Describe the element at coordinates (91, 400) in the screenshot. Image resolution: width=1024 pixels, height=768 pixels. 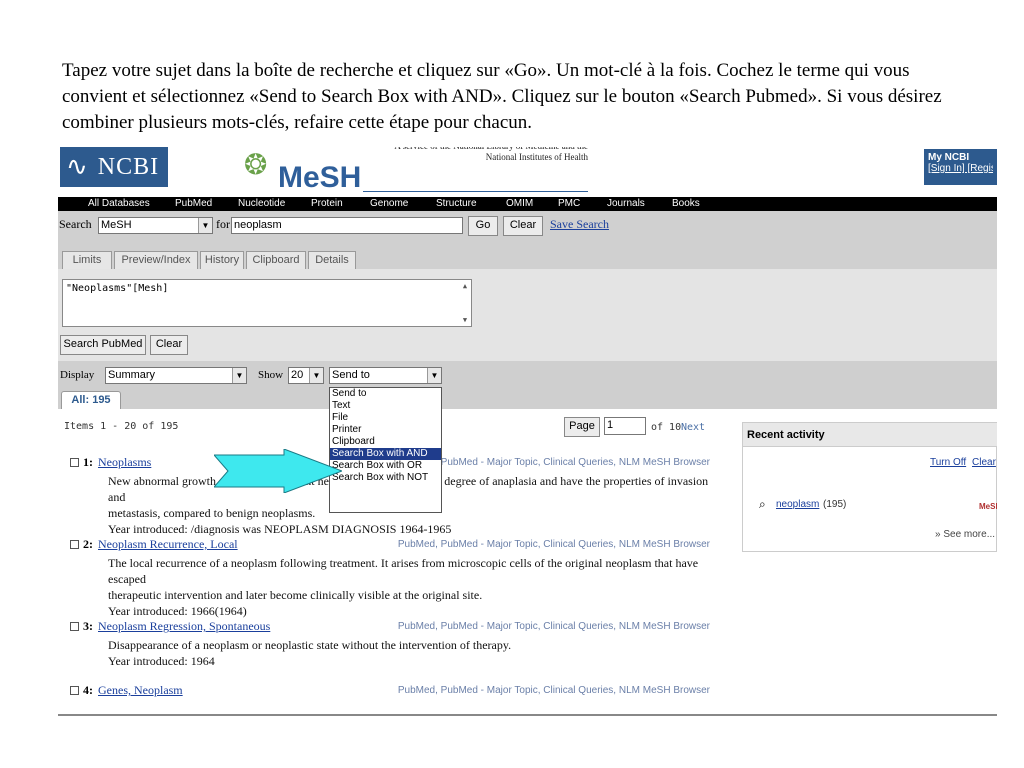
I see `tab-all-results: All: 195` at that location.